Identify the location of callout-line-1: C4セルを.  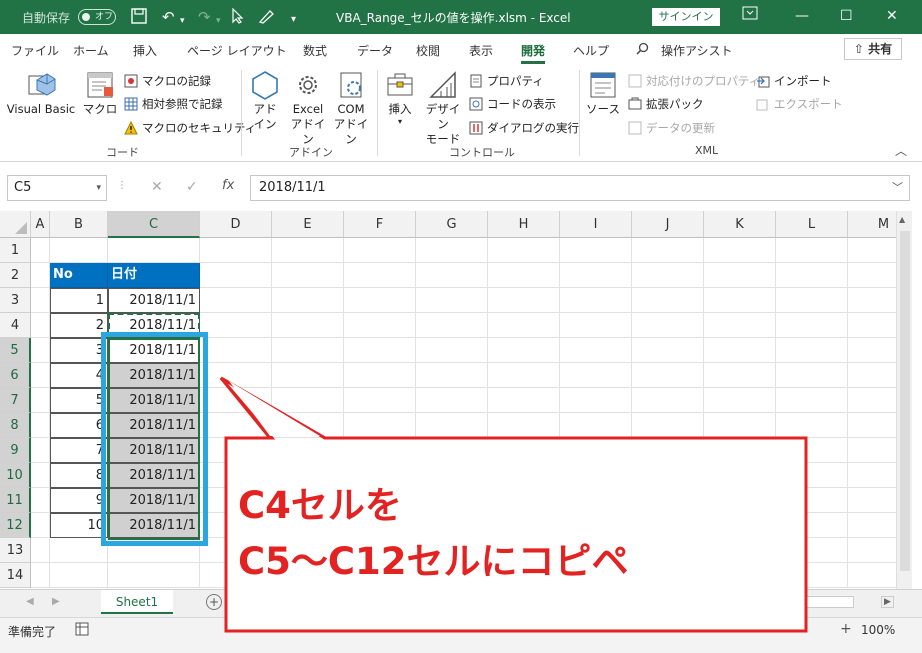
(320, 505).